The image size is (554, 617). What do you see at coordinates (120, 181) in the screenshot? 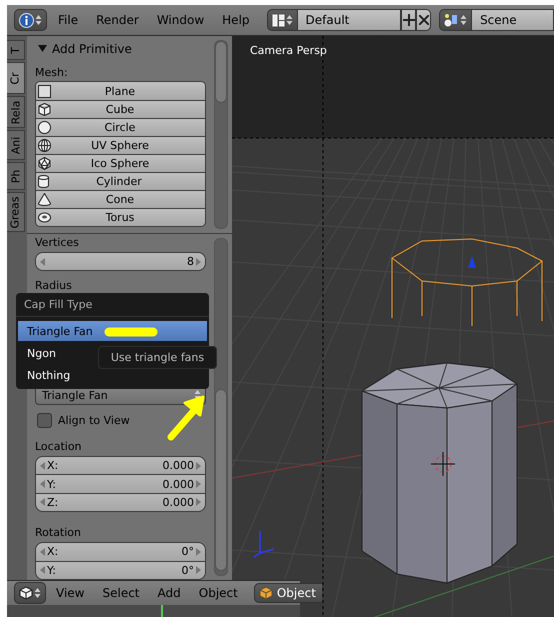
I see `add-mesh-button: Cylinder` at bounding box center [120, 181].